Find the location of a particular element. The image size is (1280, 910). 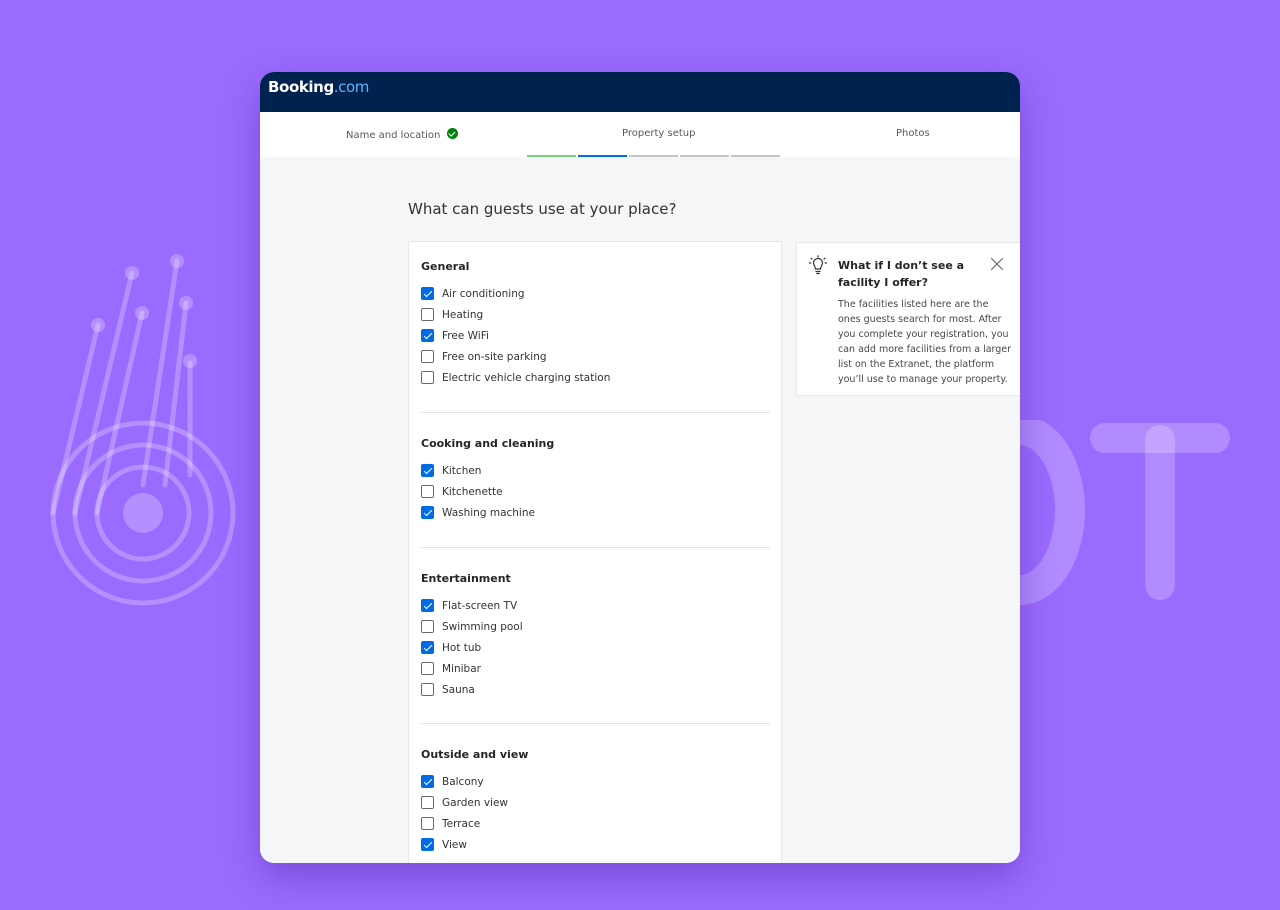

facility-option: Kitchen is located at coordinates (595, 470).